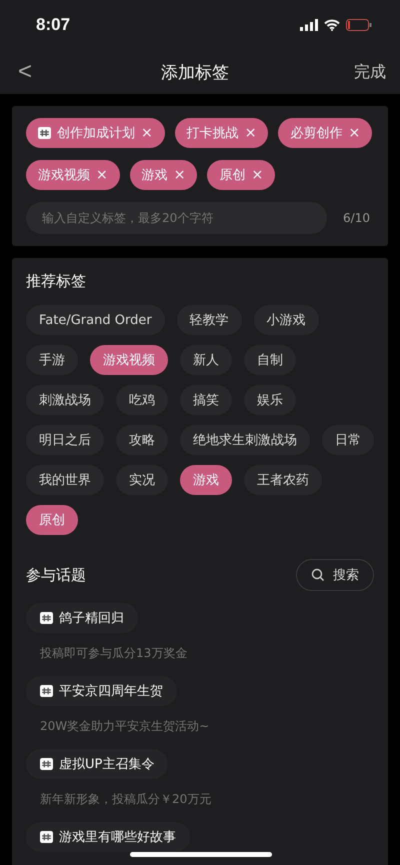 The image size is (400, 865). I want to click on recommended-tag: 我的世界, so click(65, 480).